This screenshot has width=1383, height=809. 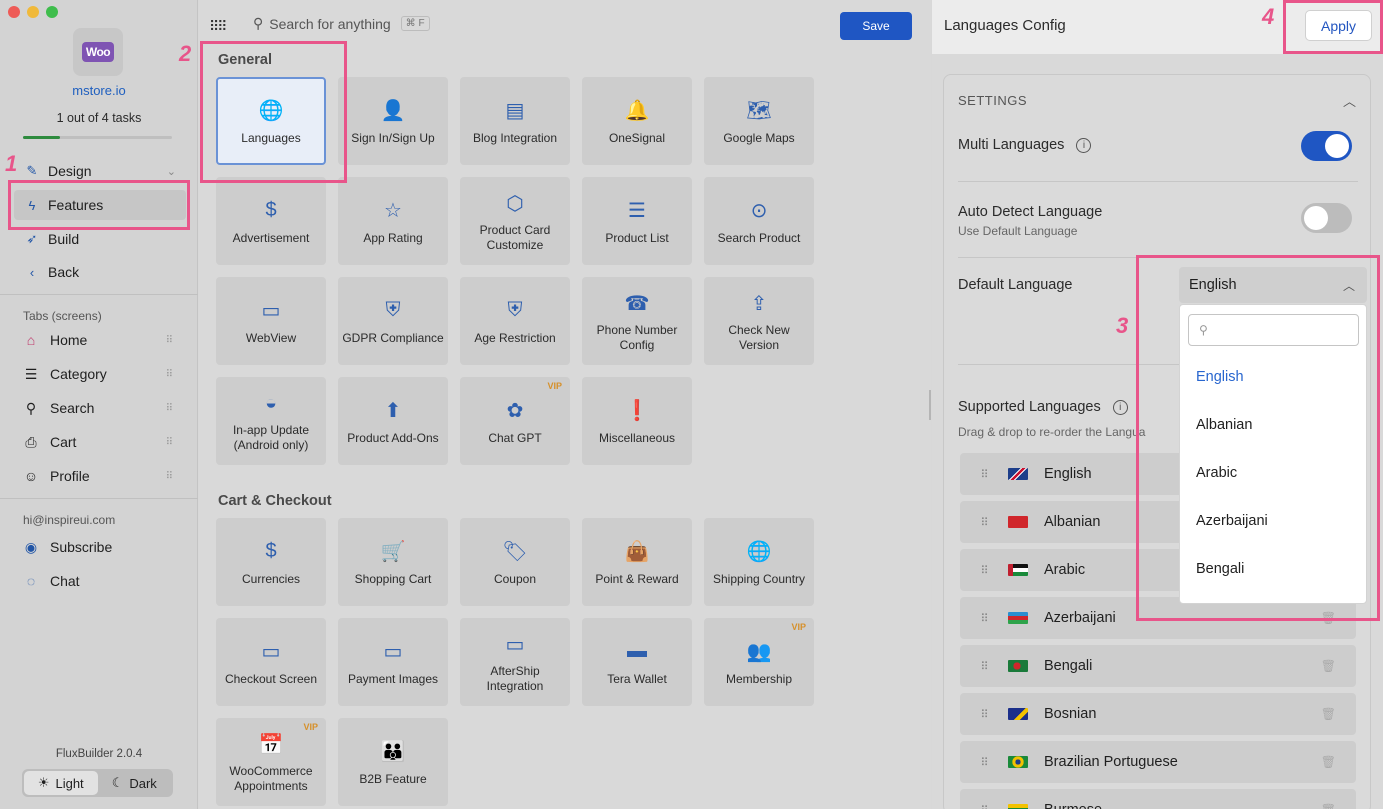 I want to click on theme-light-option: ☀ Light, so click(x=61, y=783).